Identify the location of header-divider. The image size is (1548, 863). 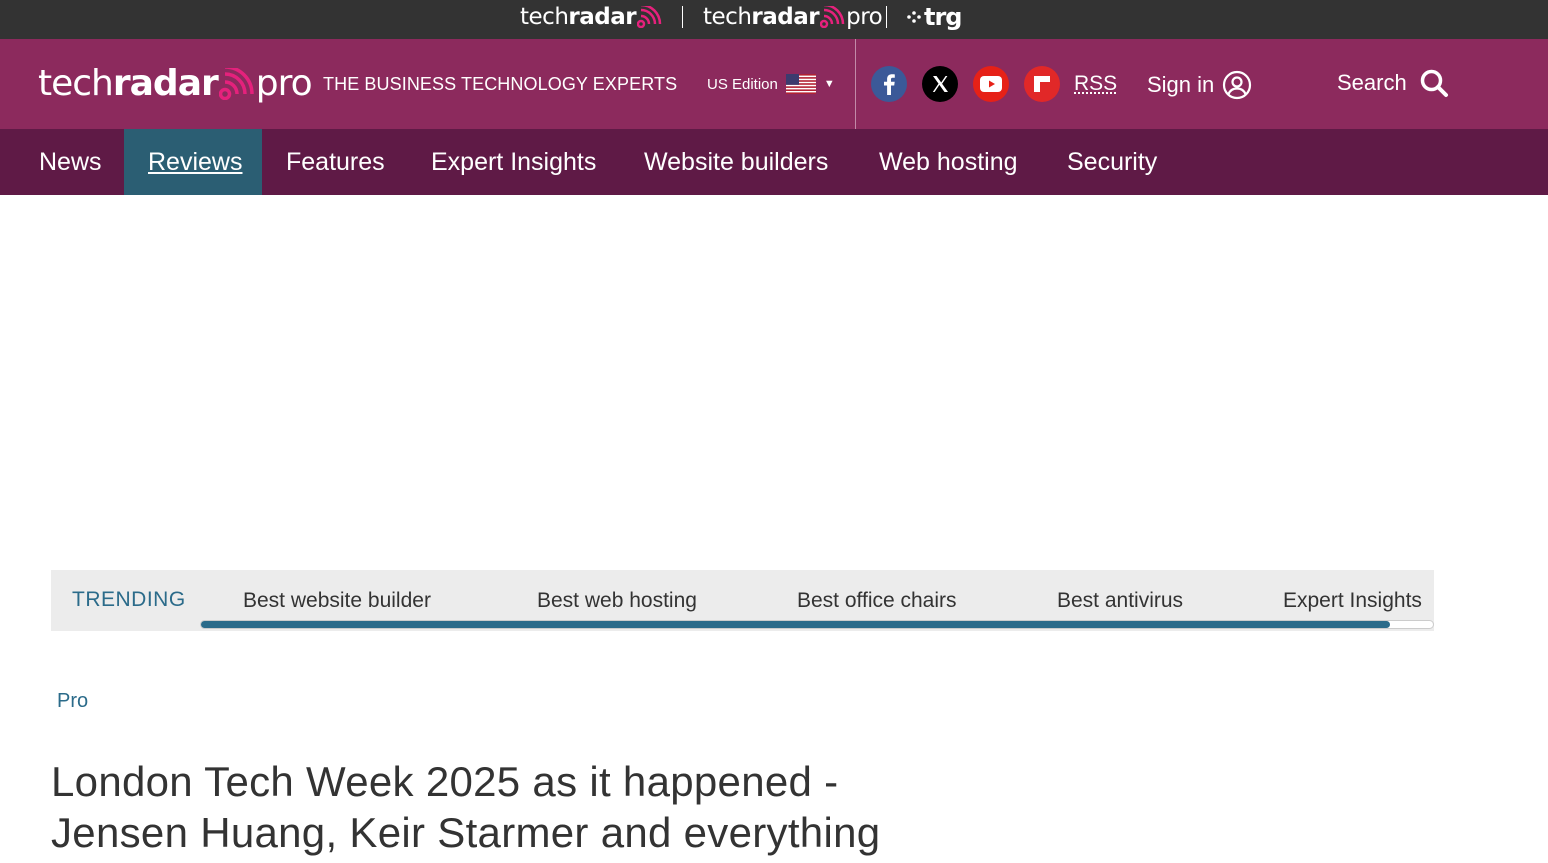
(855, 84).